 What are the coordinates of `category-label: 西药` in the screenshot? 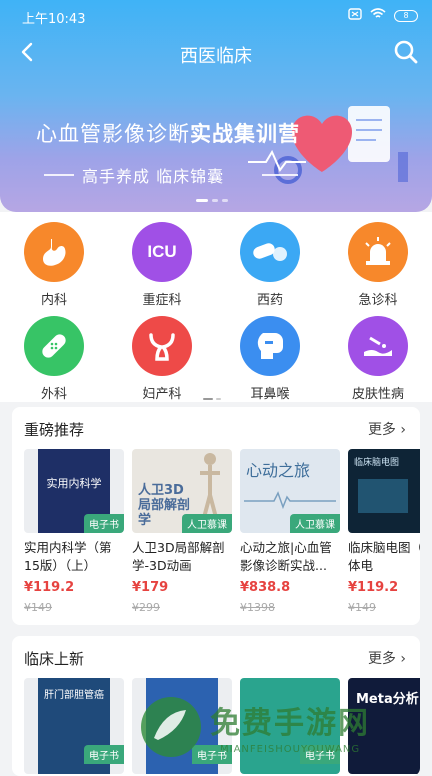 It's located at (269, 300).